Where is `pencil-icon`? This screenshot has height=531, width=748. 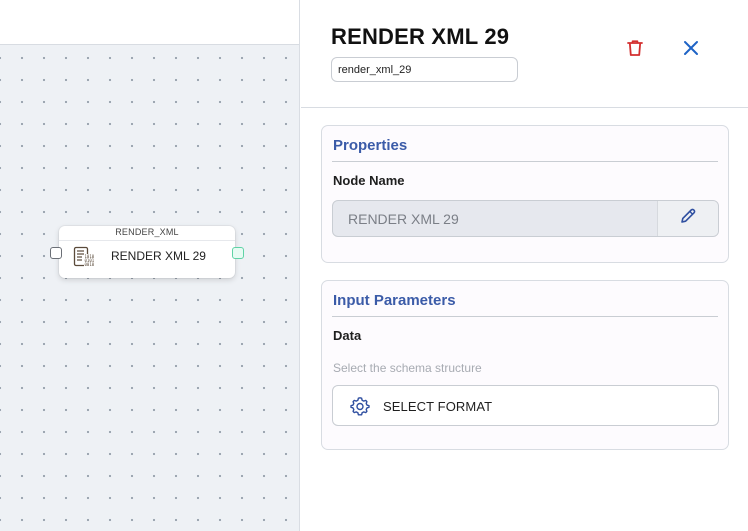
pencil-icon is located at coordinates (688, 218).